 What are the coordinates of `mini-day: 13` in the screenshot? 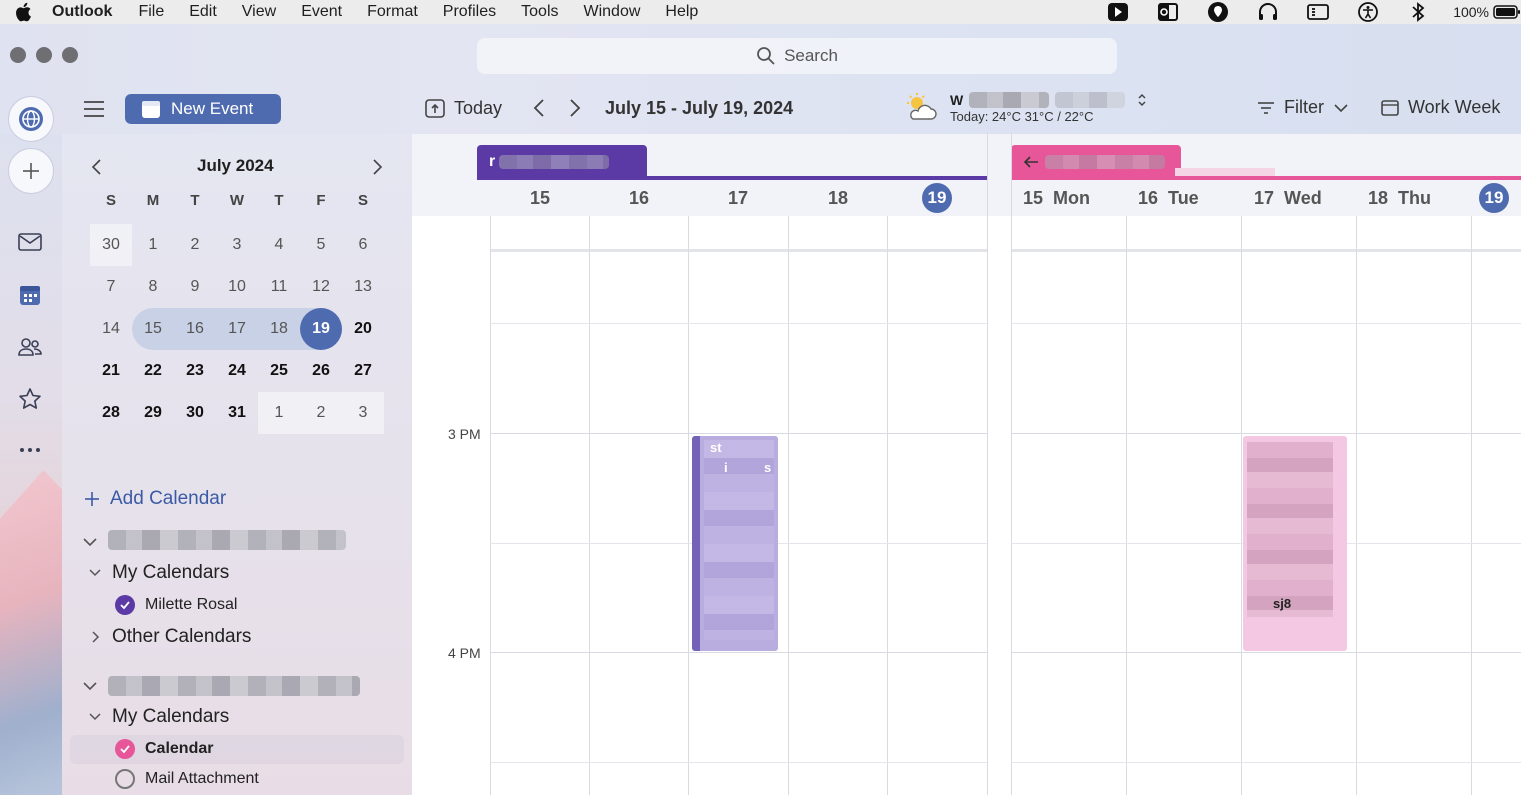 It's located at (363, 287).